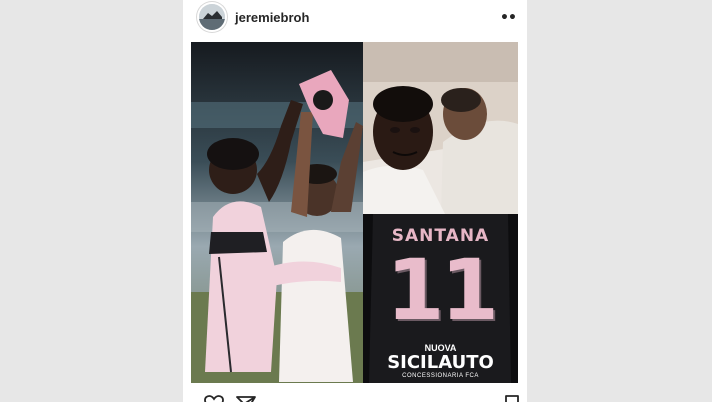 The image size is (712, 402). Describe the element at coordinates (440, 128) in the screenshot. I see `photo-selfie` at that location.